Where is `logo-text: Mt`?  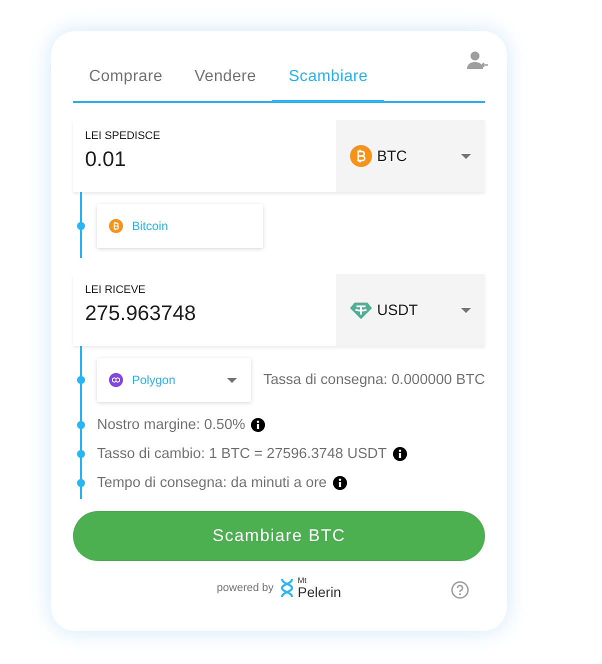
logo-text: Mt is located at coordinates (303, 581).